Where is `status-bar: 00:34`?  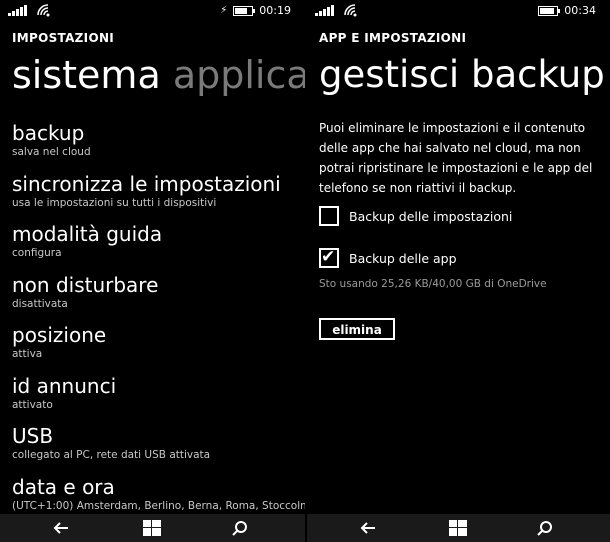
status-bar: 00:34 is located at coordinates (458, 11).